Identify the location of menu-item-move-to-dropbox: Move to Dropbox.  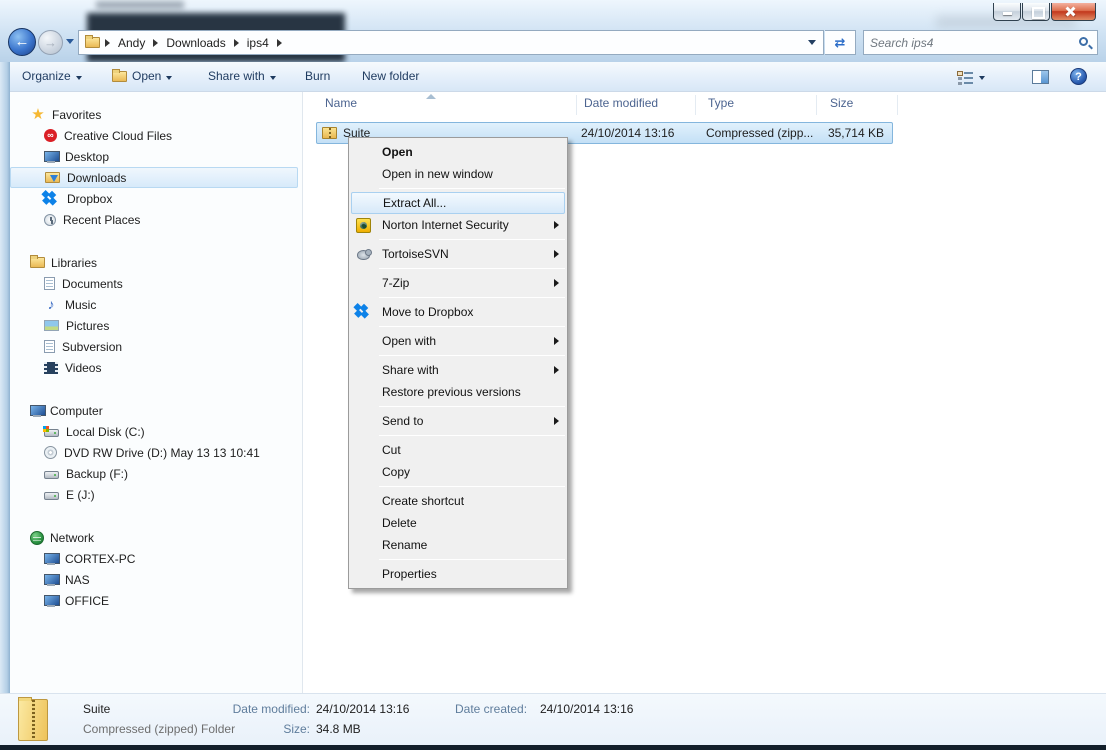
(458, 312).